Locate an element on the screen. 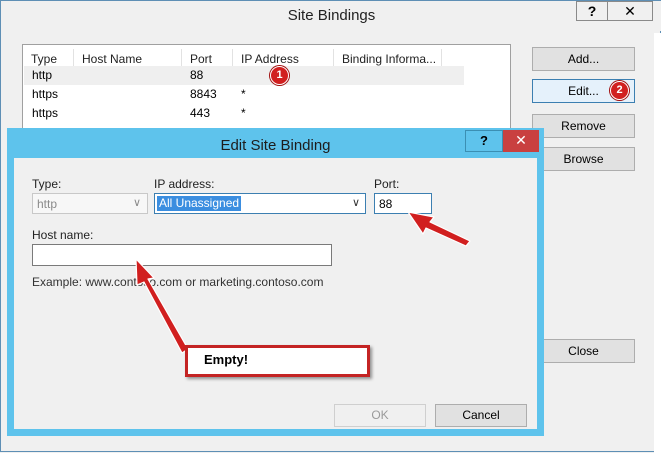  arrow-to-host-name-icon is located at coordinates (162, 306).